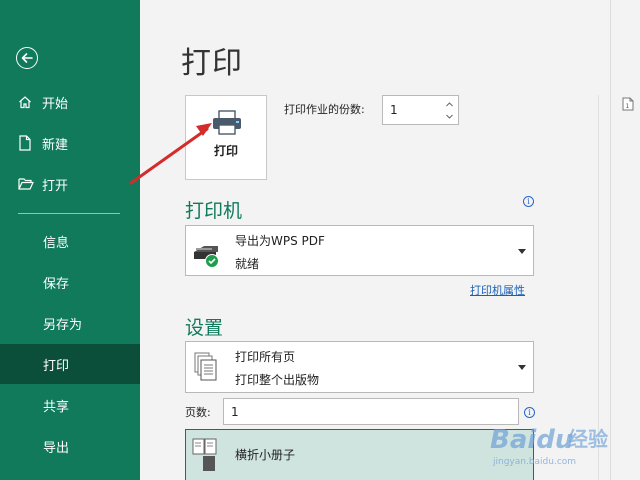  Describe the element at coordinates (70, 143) in the screenshot. I see `sidebar-item-new: 新建` at that location.